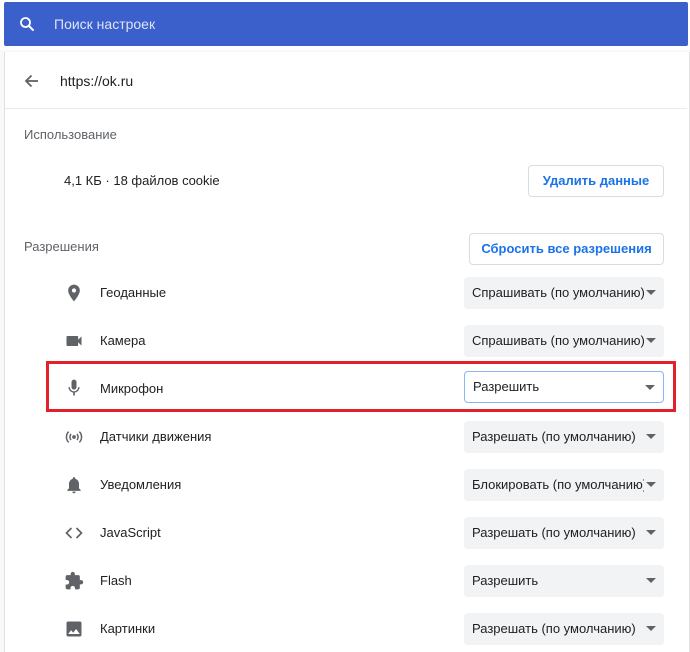  What do you see at coordinates (558, 484) in the screenshot?
I see `select-value: Блокировать (по умолчанию)` at bounding box center [558, 484].